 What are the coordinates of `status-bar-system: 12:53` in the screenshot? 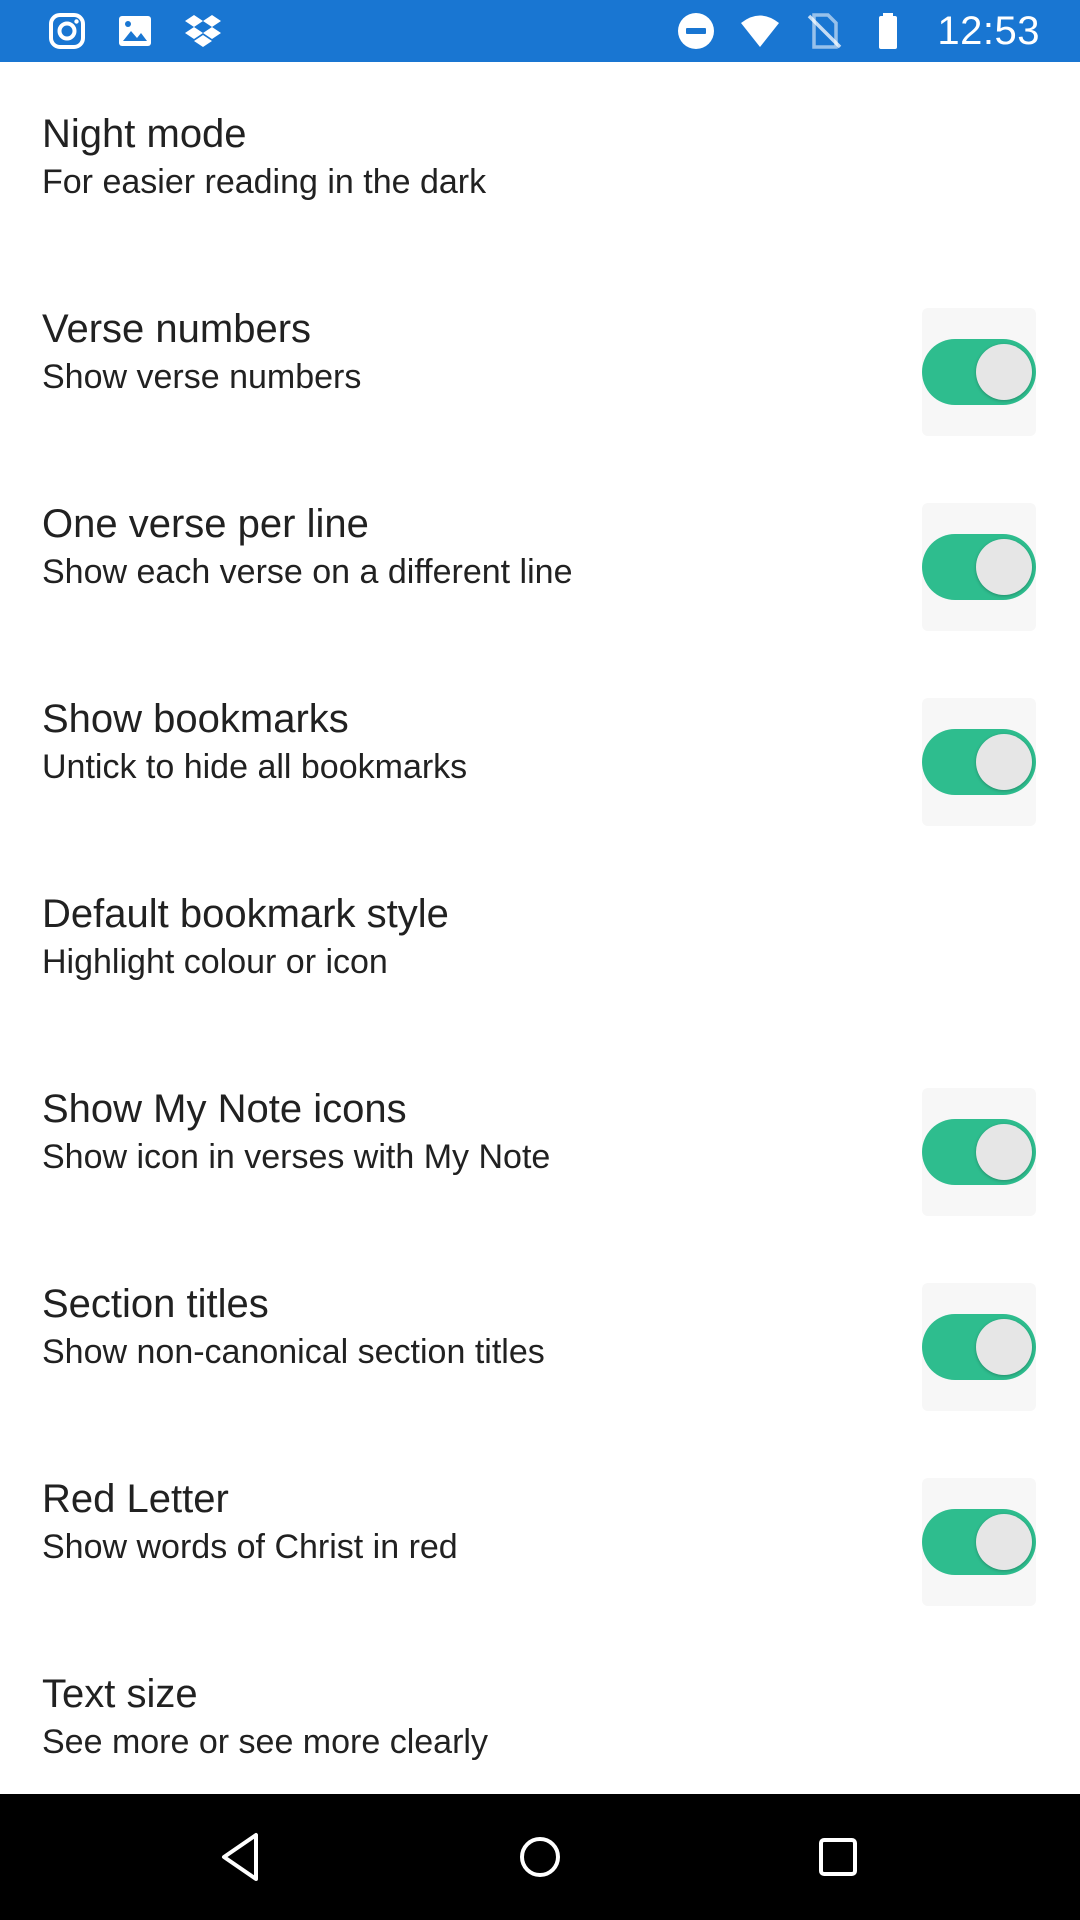 It's located at (857, 30).